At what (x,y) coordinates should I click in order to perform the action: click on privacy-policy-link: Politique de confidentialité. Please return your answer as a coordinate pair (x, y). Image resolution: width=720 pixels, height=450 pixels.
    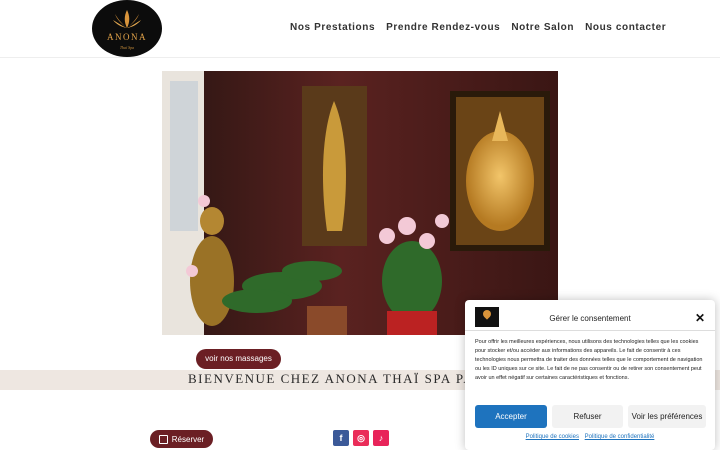
    Looking at the image, I should click on (620, 437).